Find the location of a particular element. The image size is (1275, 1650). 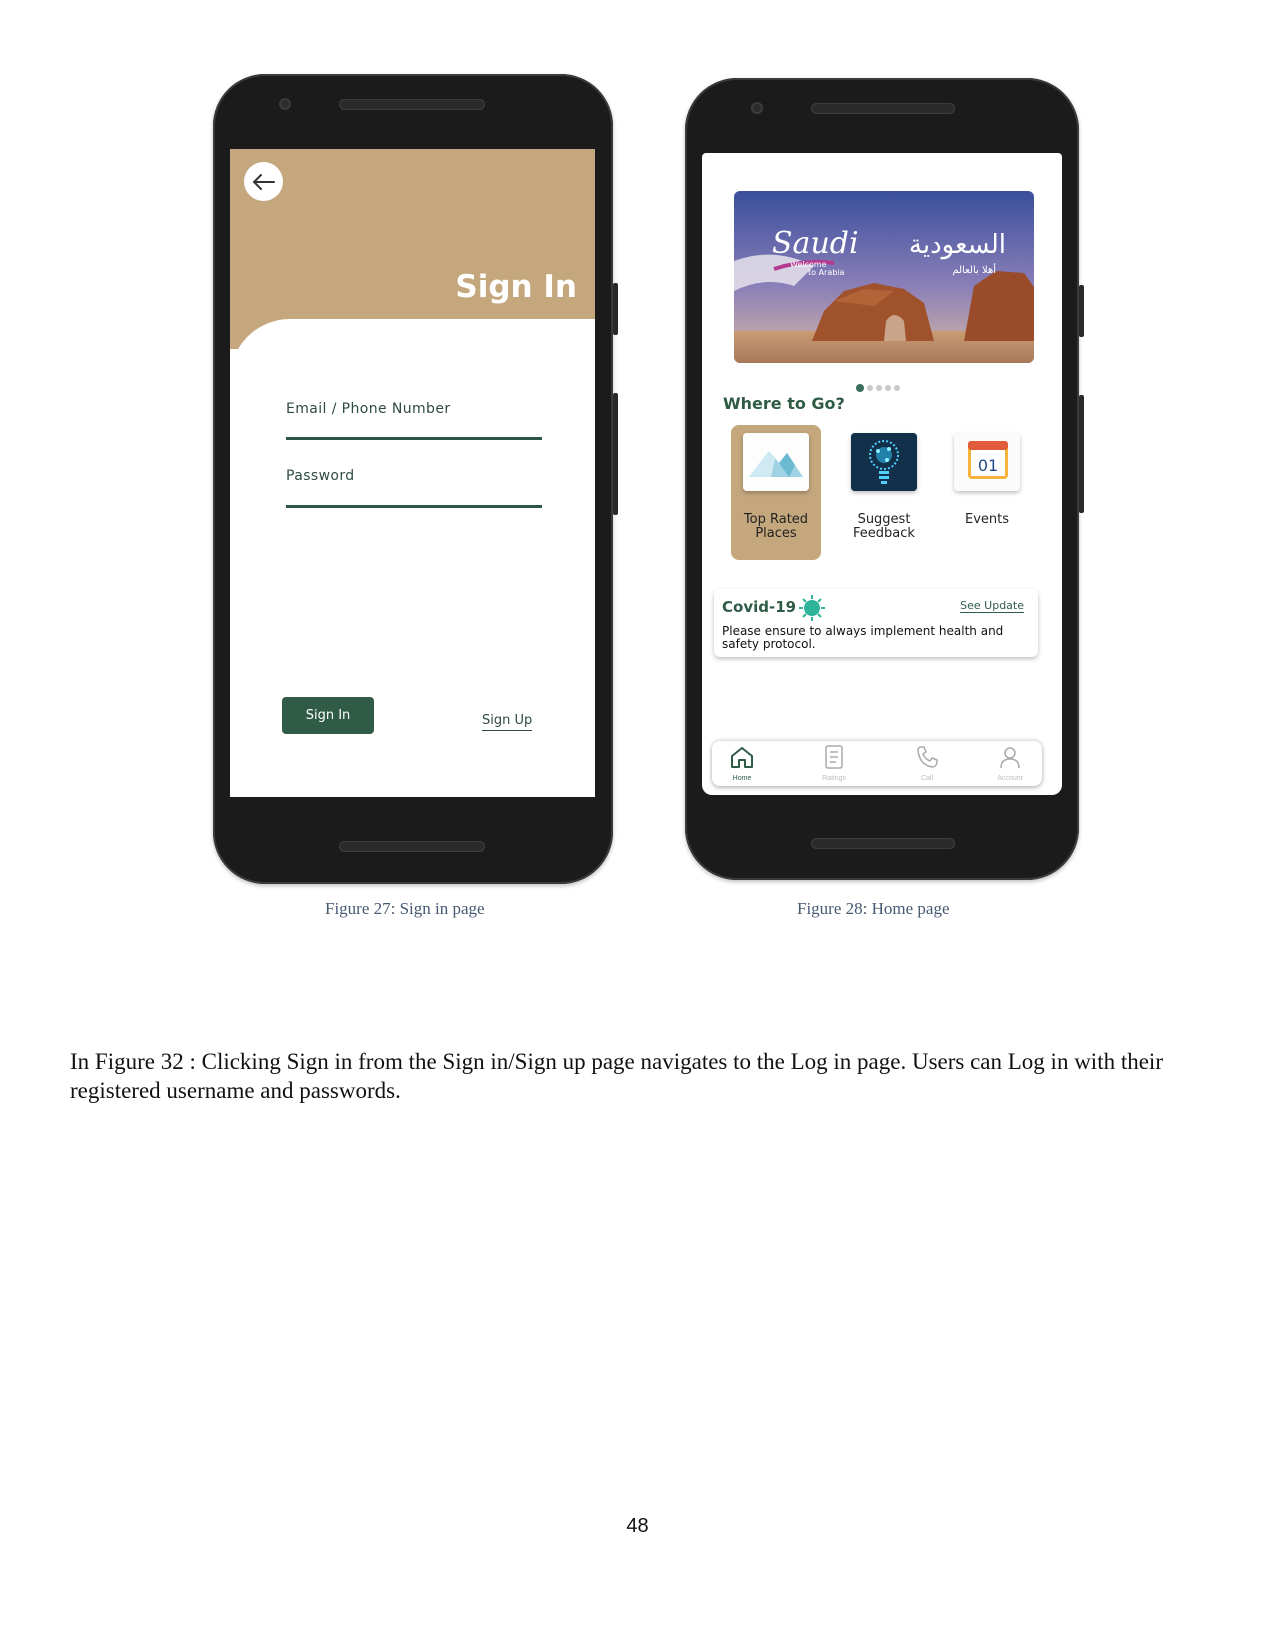

covid-title: Covid-19 is located at coordinates (759, 607).